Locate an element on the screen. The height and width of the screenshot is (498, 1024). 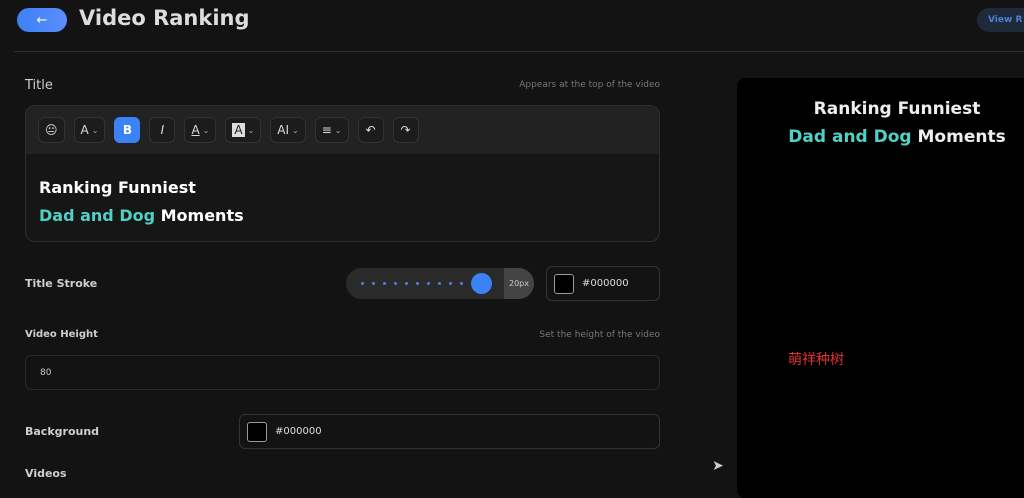
watermark: 萌祥种树 is located at coordinates (816, 360).